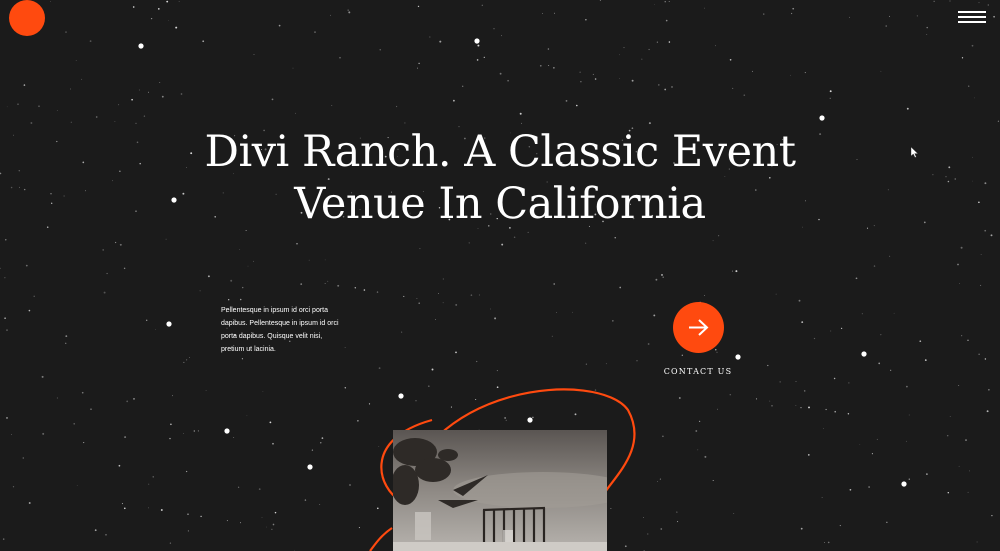 This screenshot has height=551, width=1000. Describe the element at coordinates (698, 327) in the screenshot. I see `contact-cta-button` at that location.